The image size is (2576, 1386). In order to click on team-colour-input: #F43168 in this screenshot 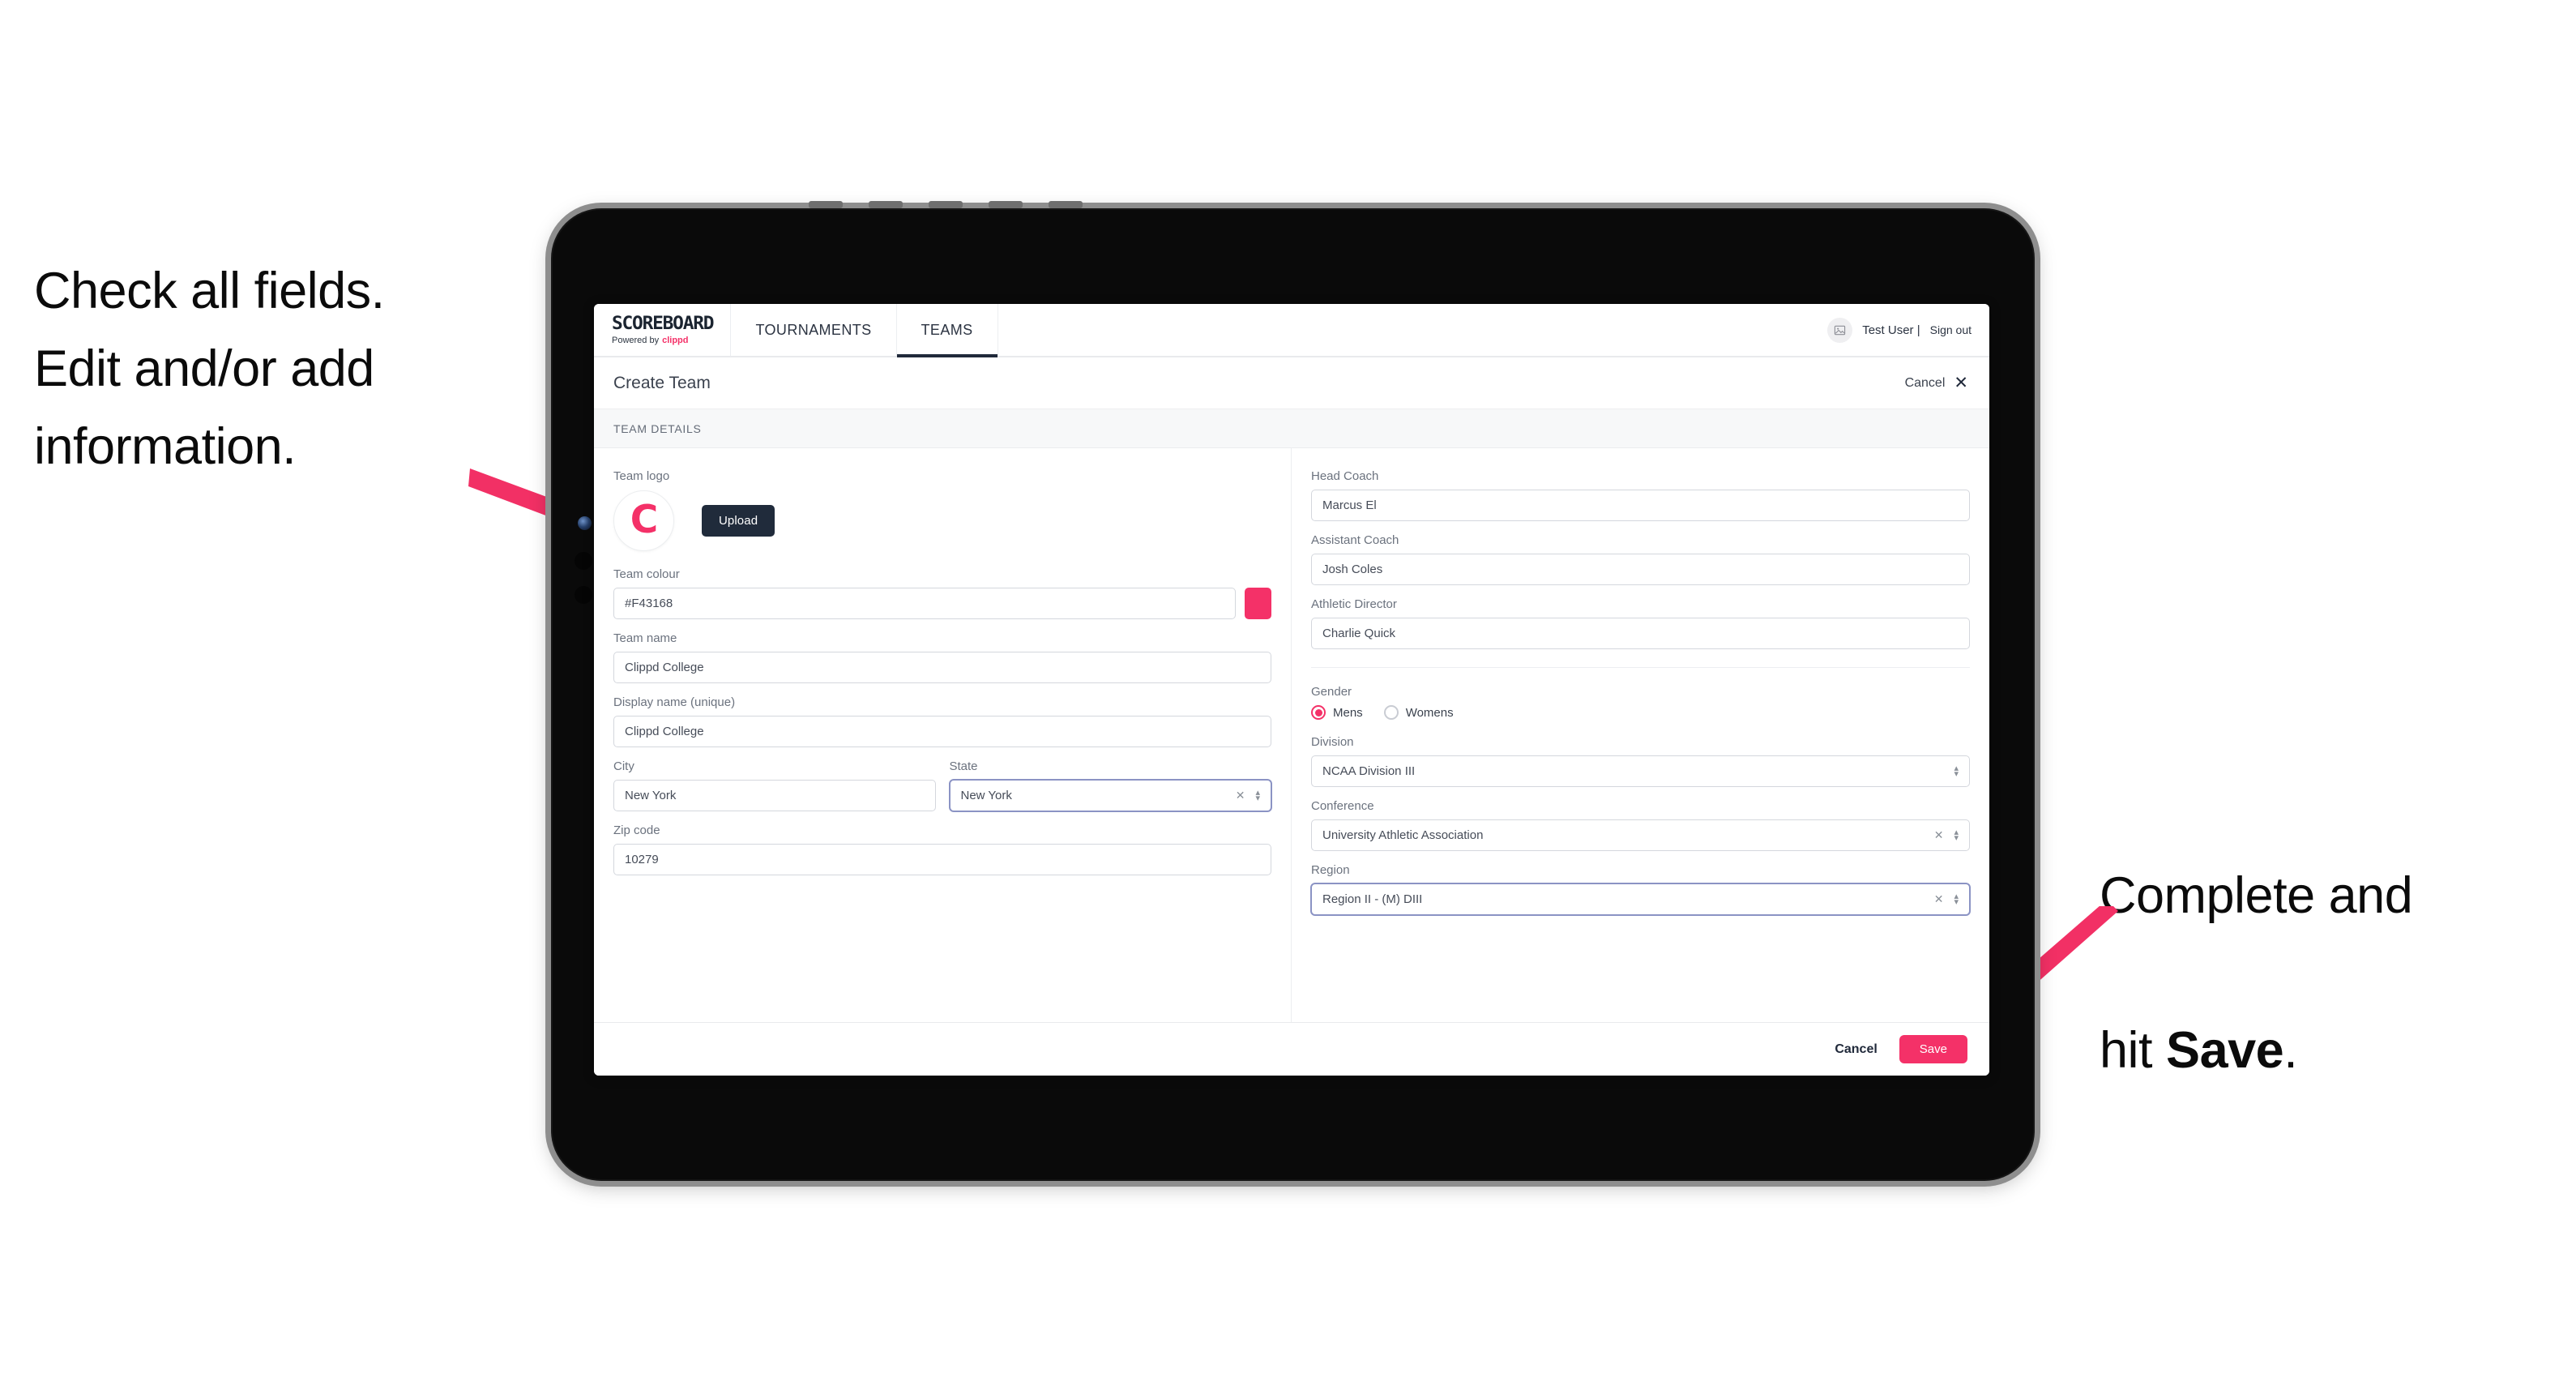, I will do `click(924, 603)`.